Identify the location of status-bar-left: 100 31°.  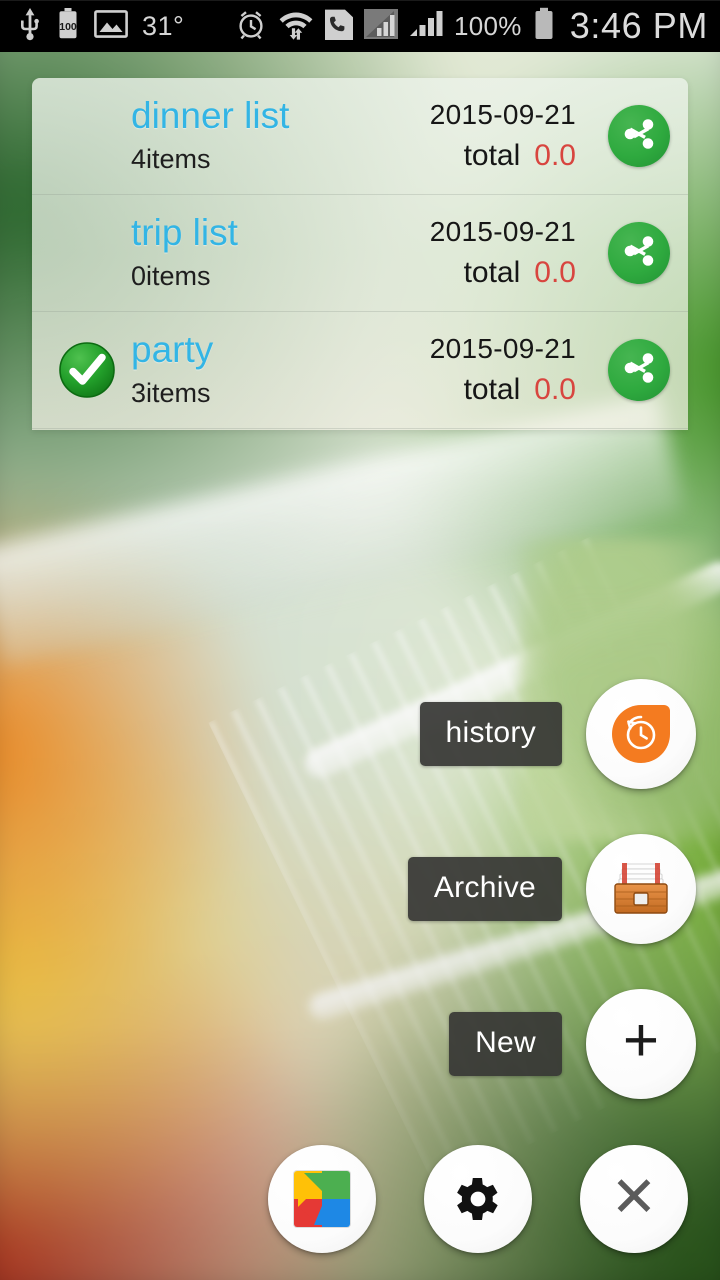
(117, 26).